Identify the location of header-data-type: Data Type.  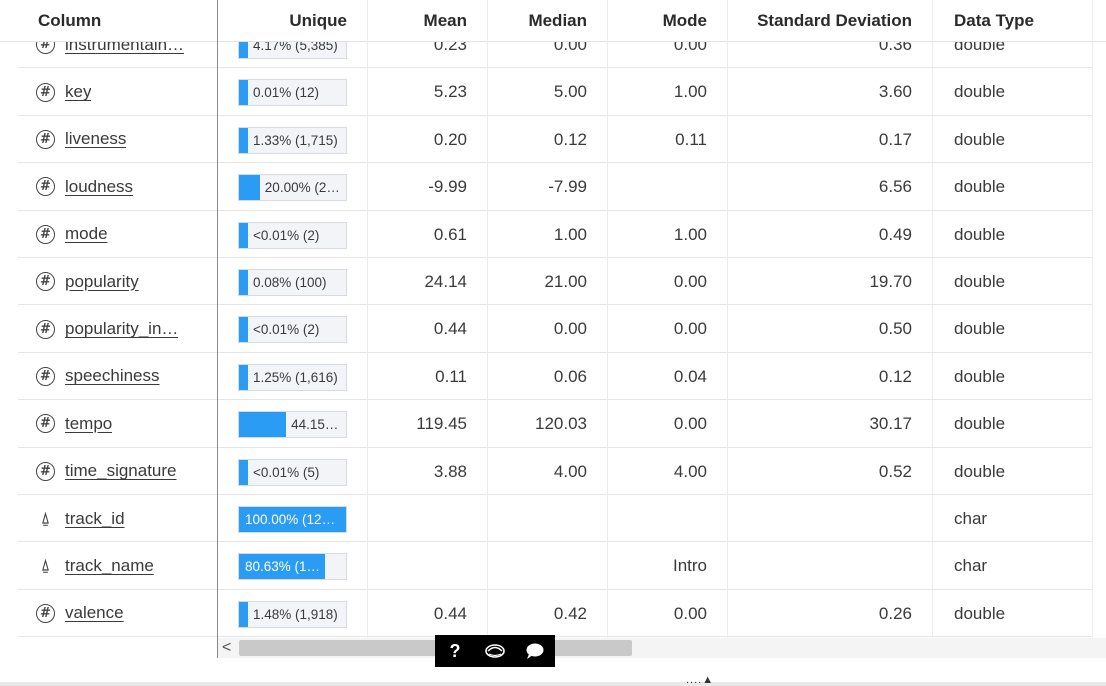
(994, 21).